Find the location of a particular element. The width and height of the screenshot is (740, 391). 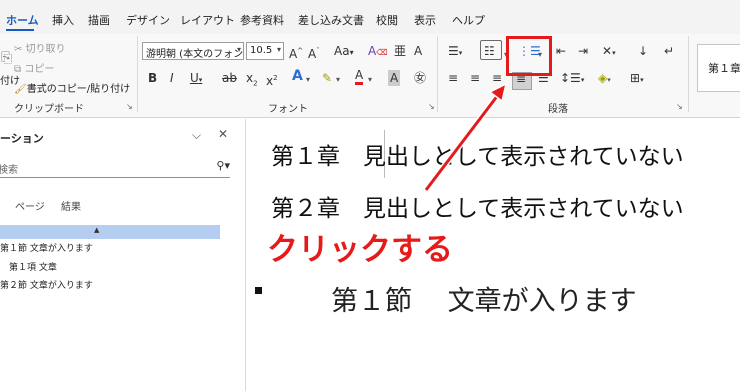

tab-pages: ページ is located at coordinates (30, 205).